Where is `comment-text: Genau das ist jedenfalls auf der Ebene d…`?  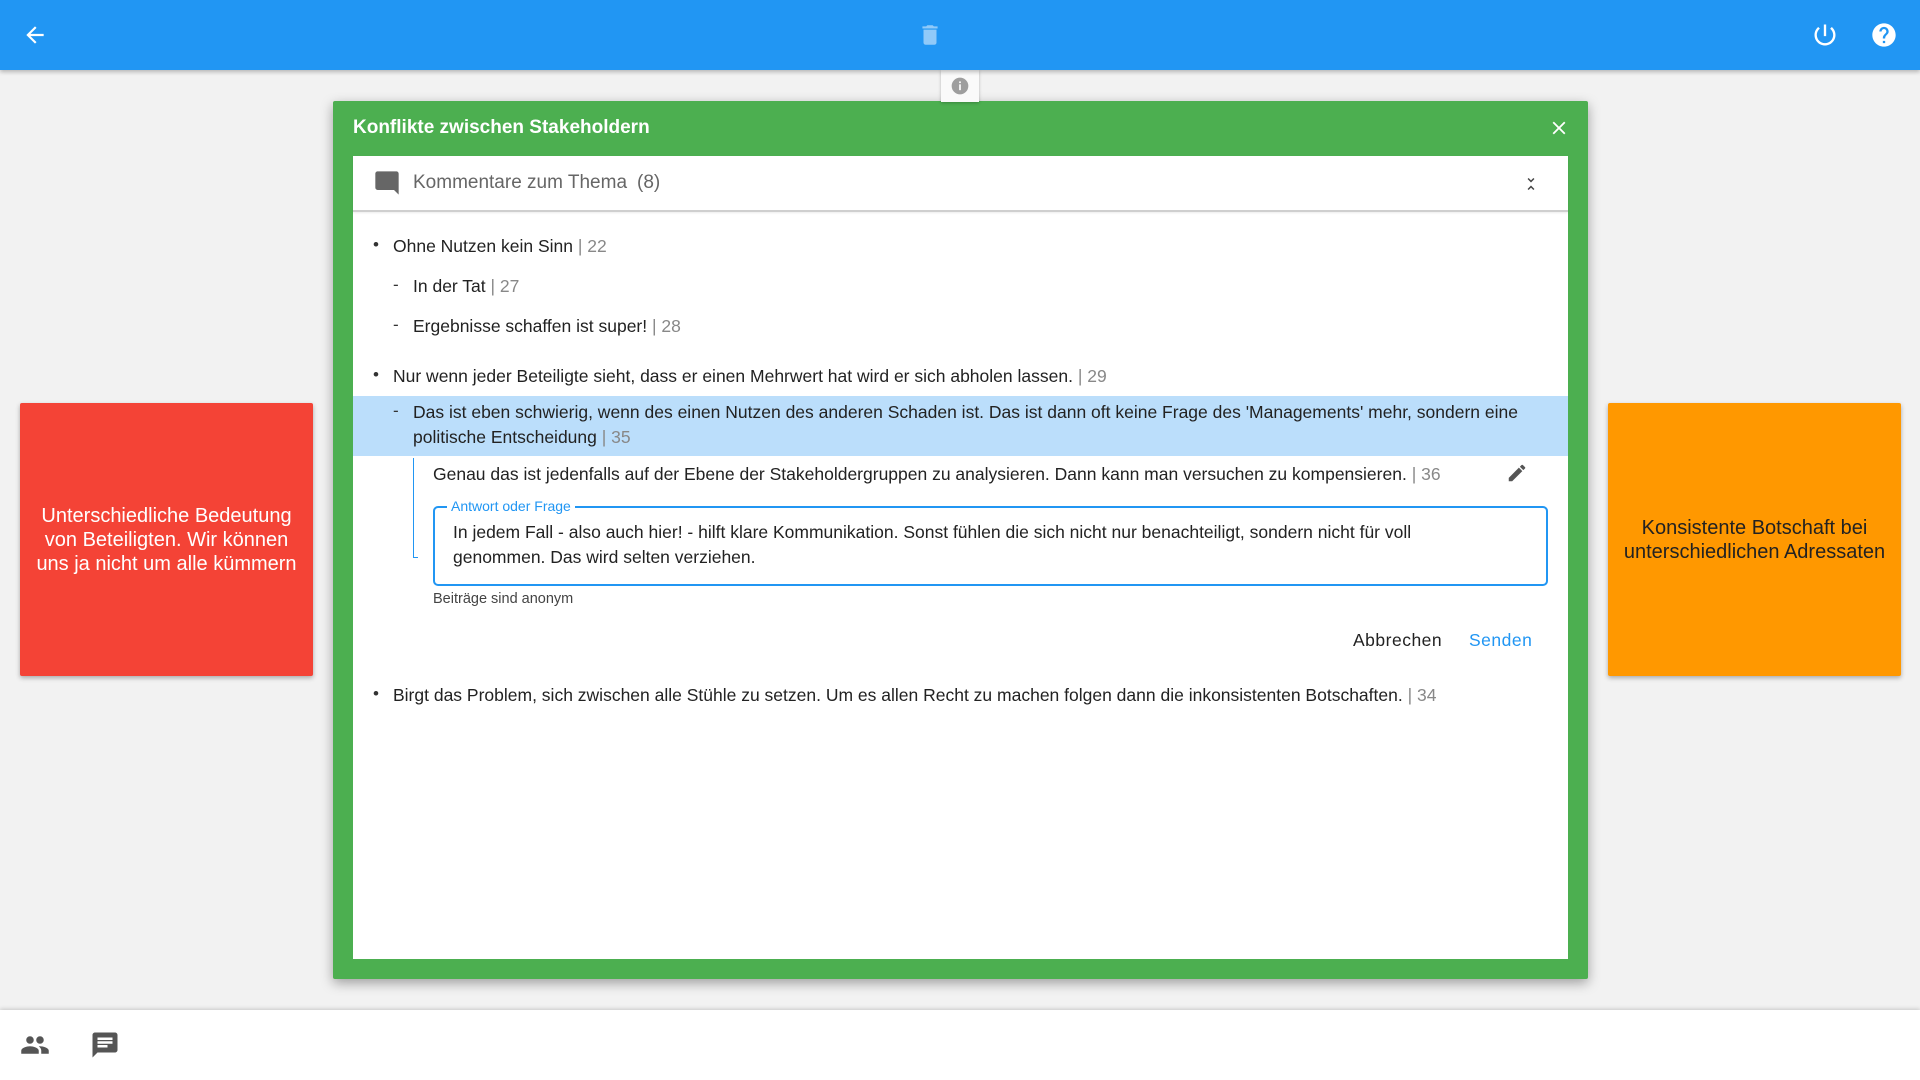
comment-text: Genau das ist jedenfalls auf der Ebene d… is located at coordinates (920, 474).